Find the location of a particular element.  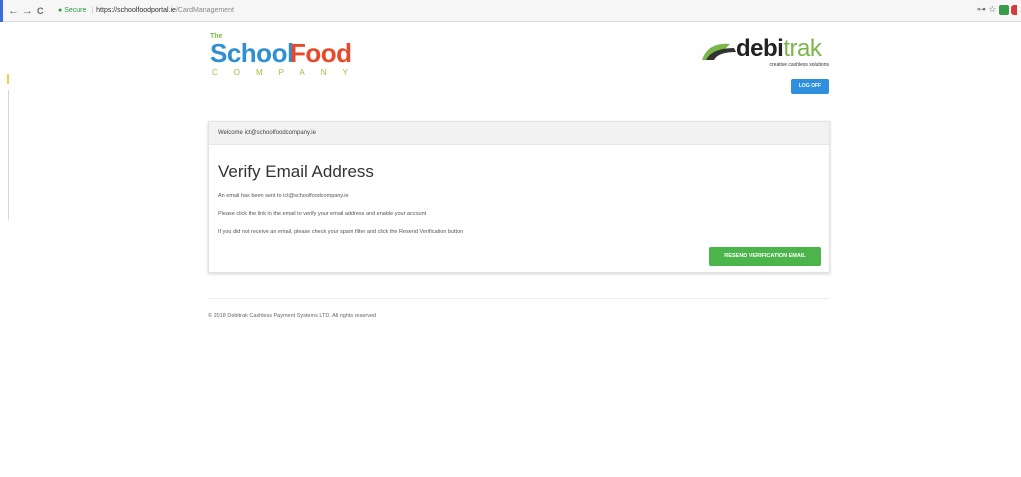

reload-icon: C is located at coordinates (40, 11).